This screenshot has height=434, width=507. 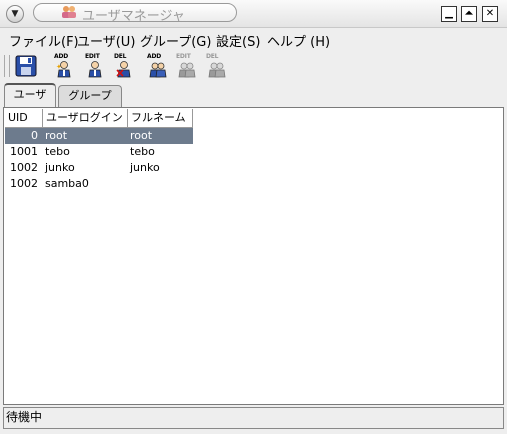 What do you see at coordinates (183, 56) in the screenshot?
I see `group-edit-label: EDIT` at bounding box center [183, 56].